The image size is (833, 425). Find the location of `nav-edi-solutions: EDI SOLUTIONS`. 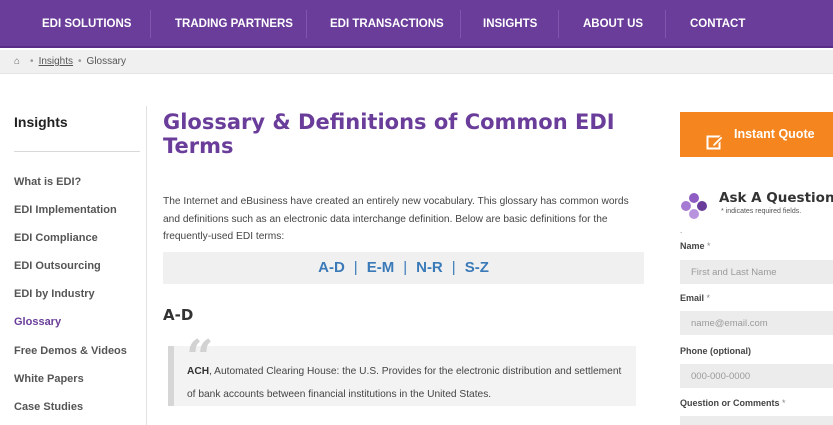

nav-edi-solutions: EDI SOLUTIONS is located at coordinates (86, 24).